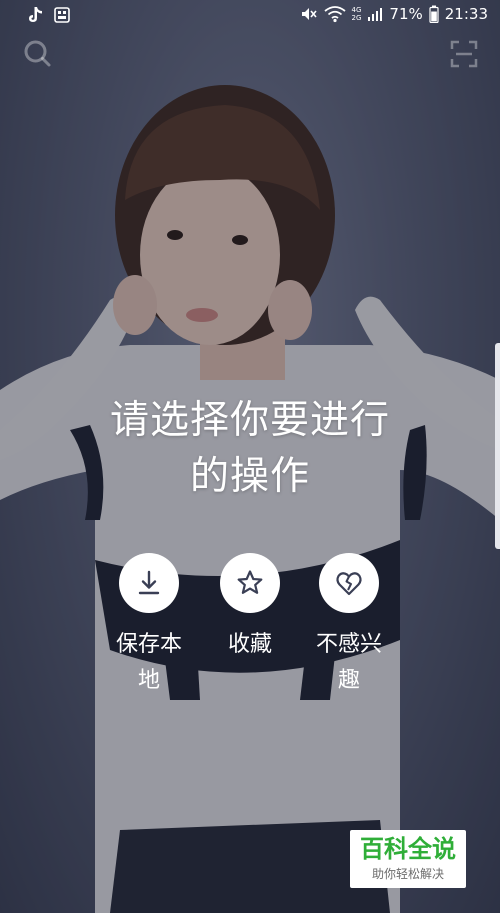 Image resolution: width=500 pixels, height=913 pixels. Describe the element at coordinates (349, 626) in the screenshot. I see `not-interested-button: 不感兴 趣` at that location.